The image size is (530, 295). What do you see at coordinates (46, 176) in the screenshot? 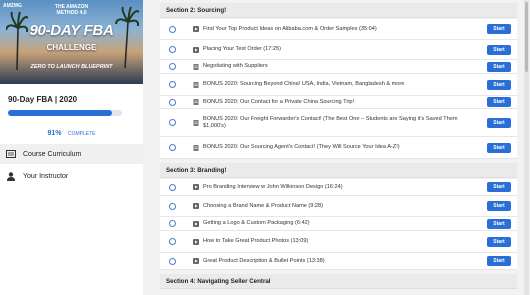
I see `nav-label: Your Instructor` at bounding box center [46, 176].